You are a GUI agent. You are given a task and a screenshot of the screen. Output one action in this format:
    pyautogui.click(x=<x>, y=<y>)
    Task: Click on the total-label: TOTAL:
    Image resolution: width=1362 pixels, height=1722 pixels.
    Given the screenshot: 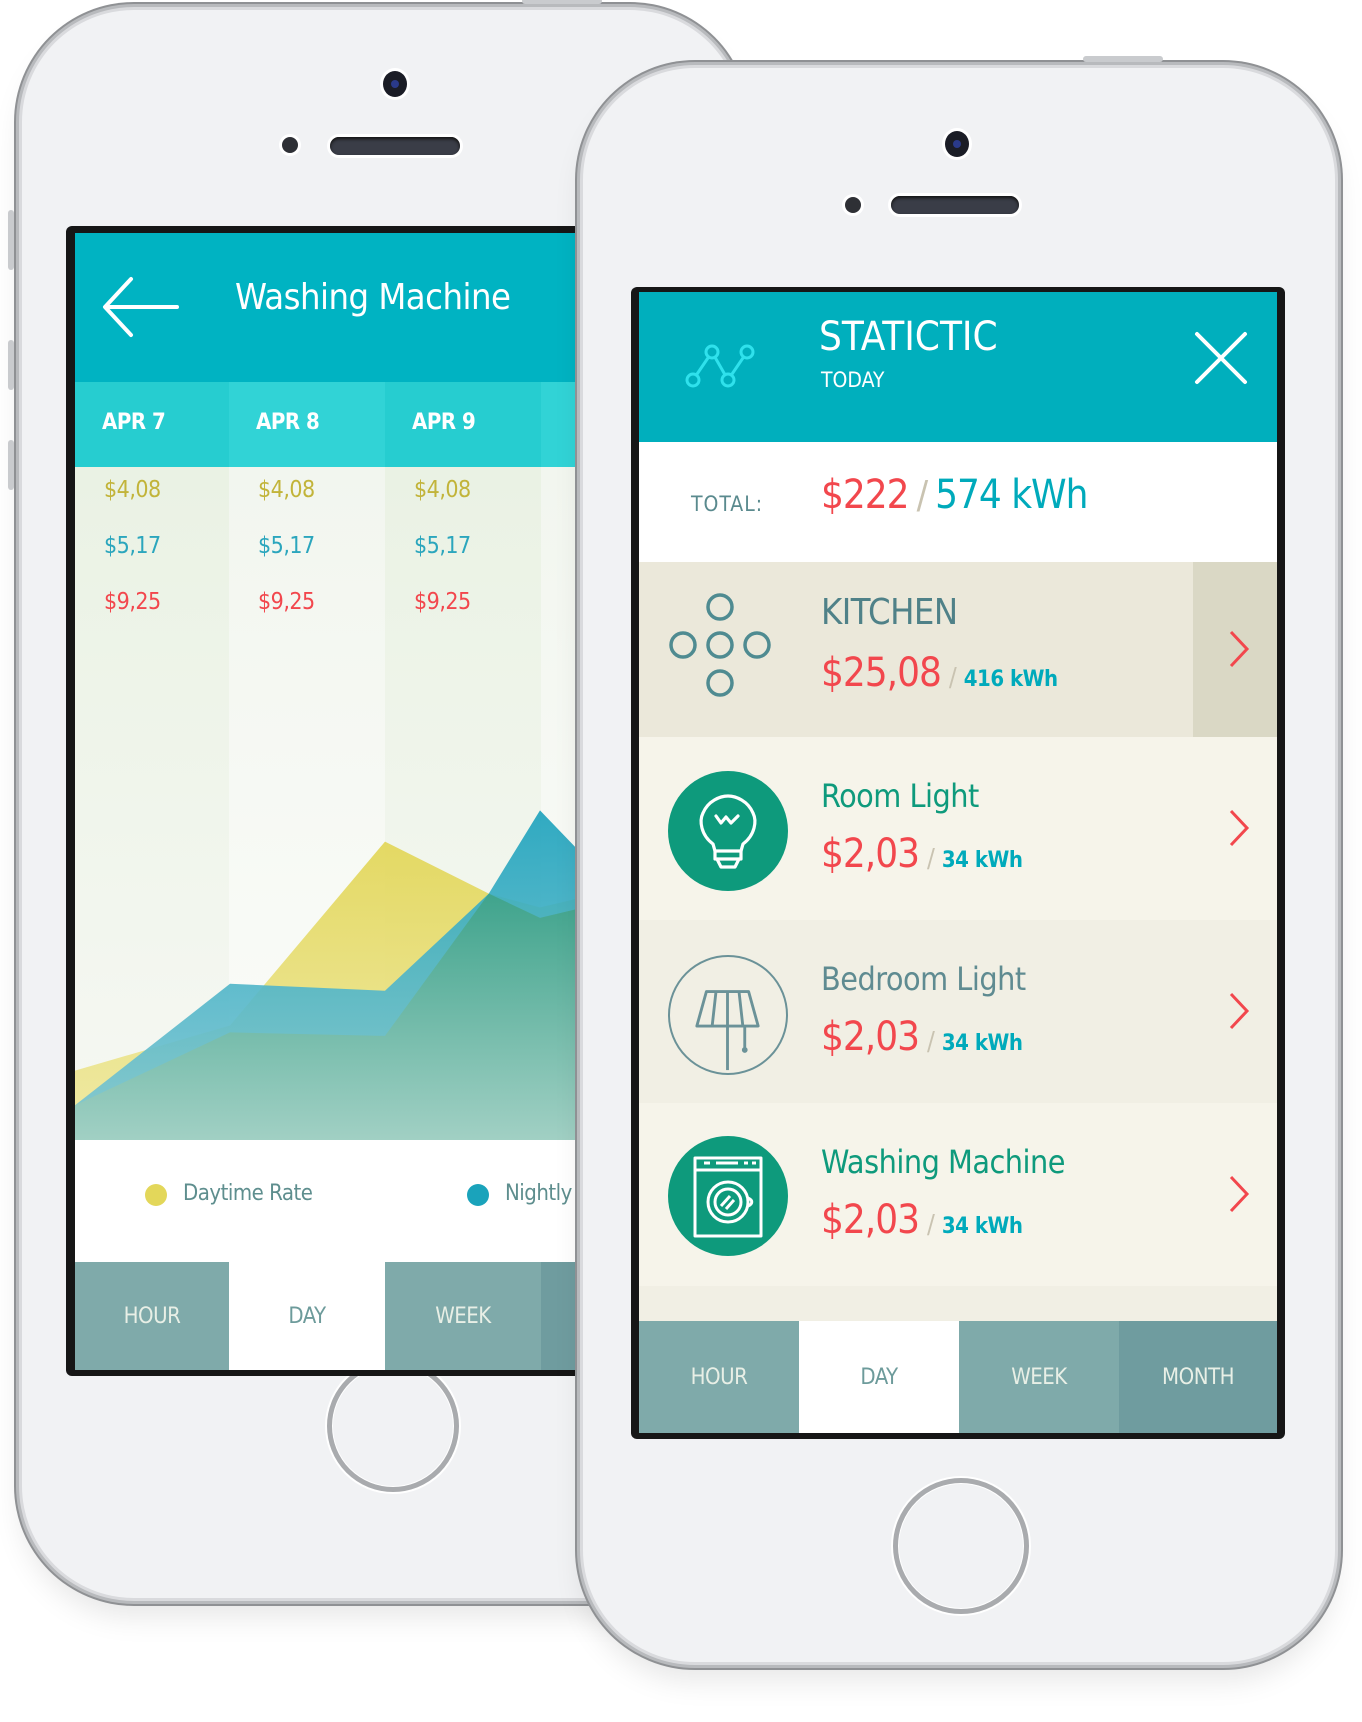 What is the action you would take?
    pyautogui.click(x=727, y=504)
    